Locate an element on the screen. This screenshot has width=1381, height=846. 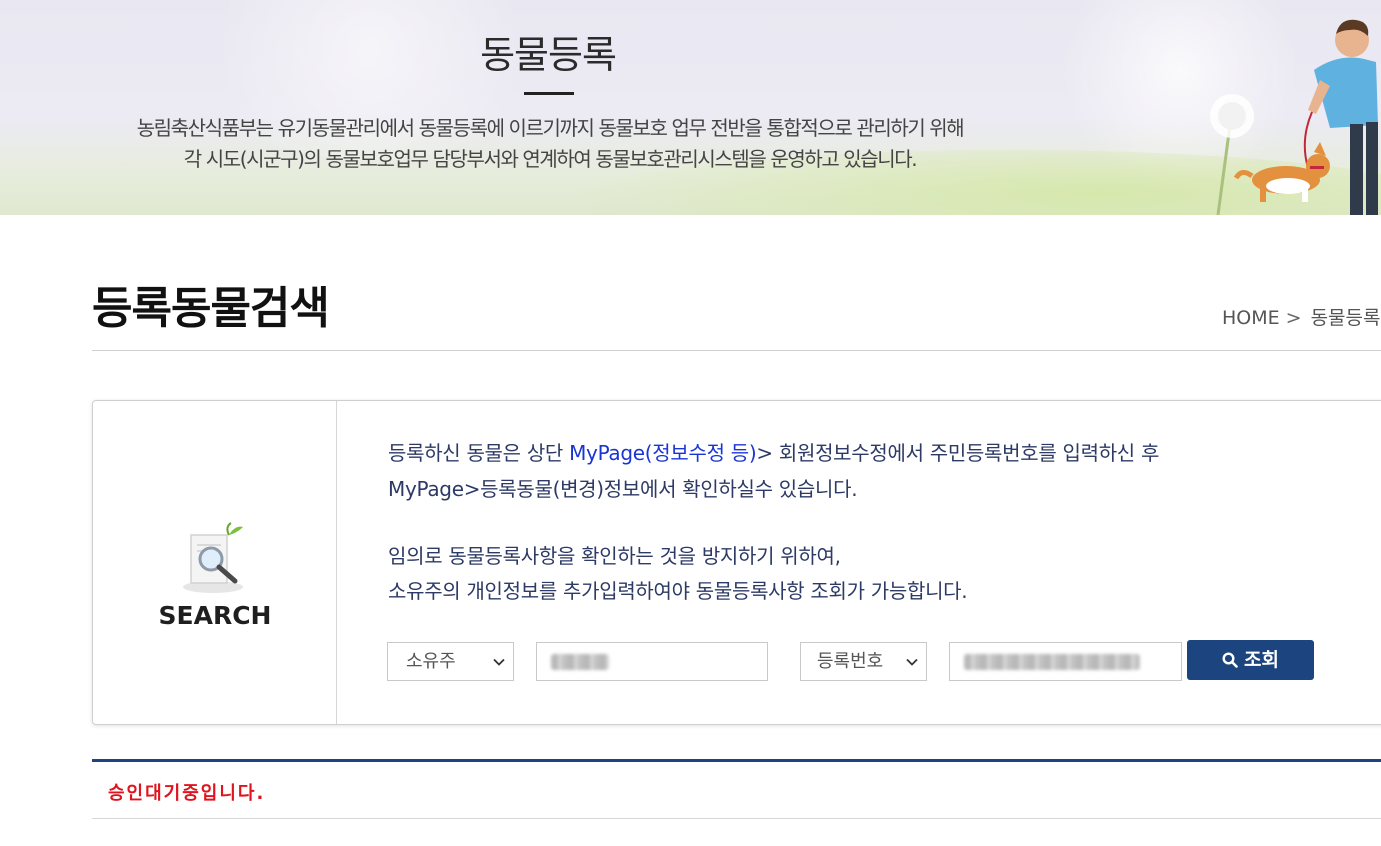
owner-name-value-blurred is located at coordinates (580, 662).